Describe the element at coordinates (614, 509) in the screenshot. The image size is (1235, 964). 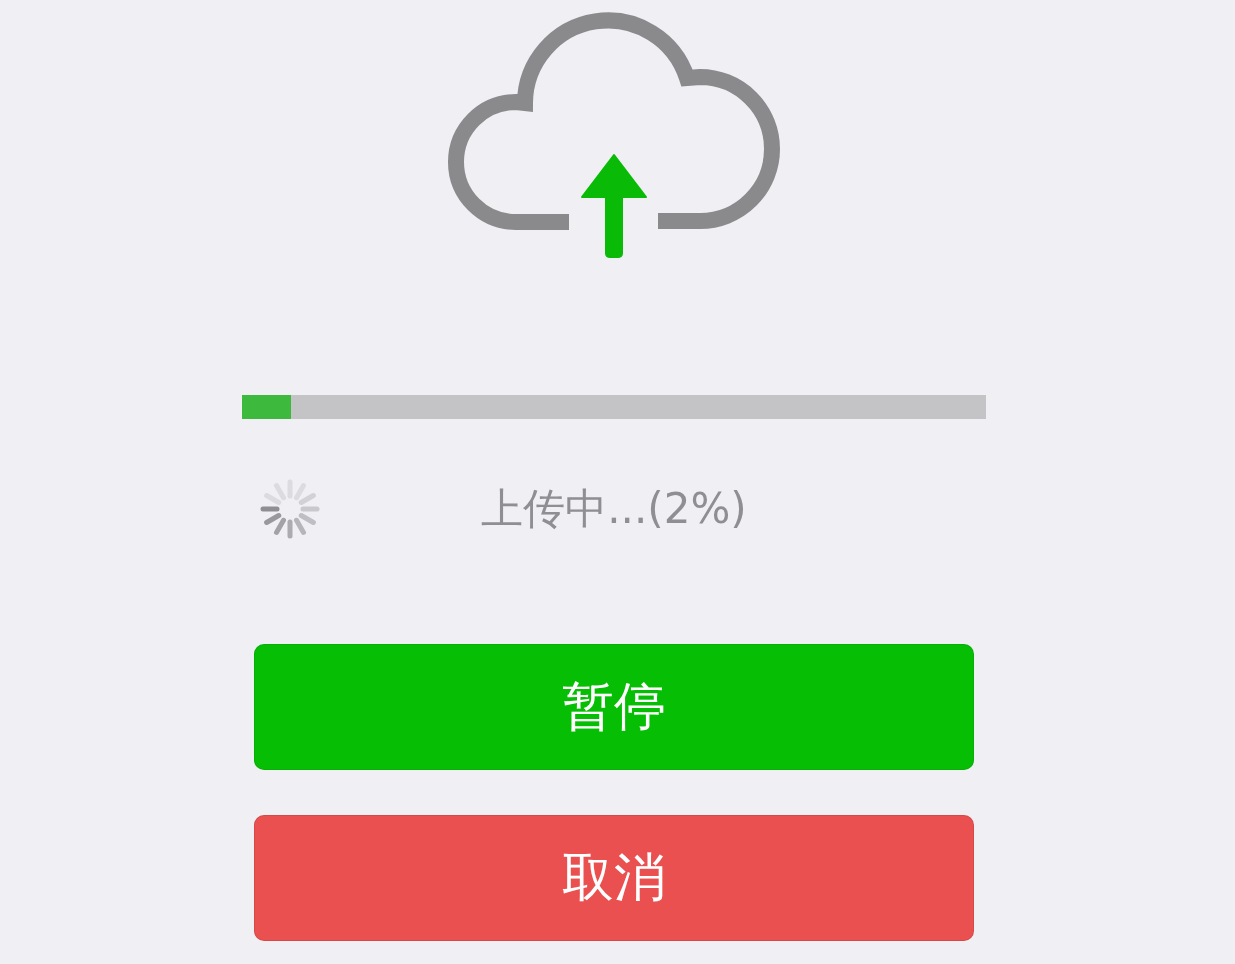
I see `upload-status-text: 上传中...(2%)` at that location.